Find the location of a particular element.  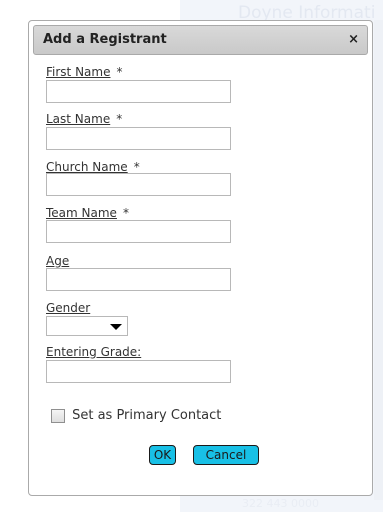

close-icon: × is located at coordinates (353, 40).